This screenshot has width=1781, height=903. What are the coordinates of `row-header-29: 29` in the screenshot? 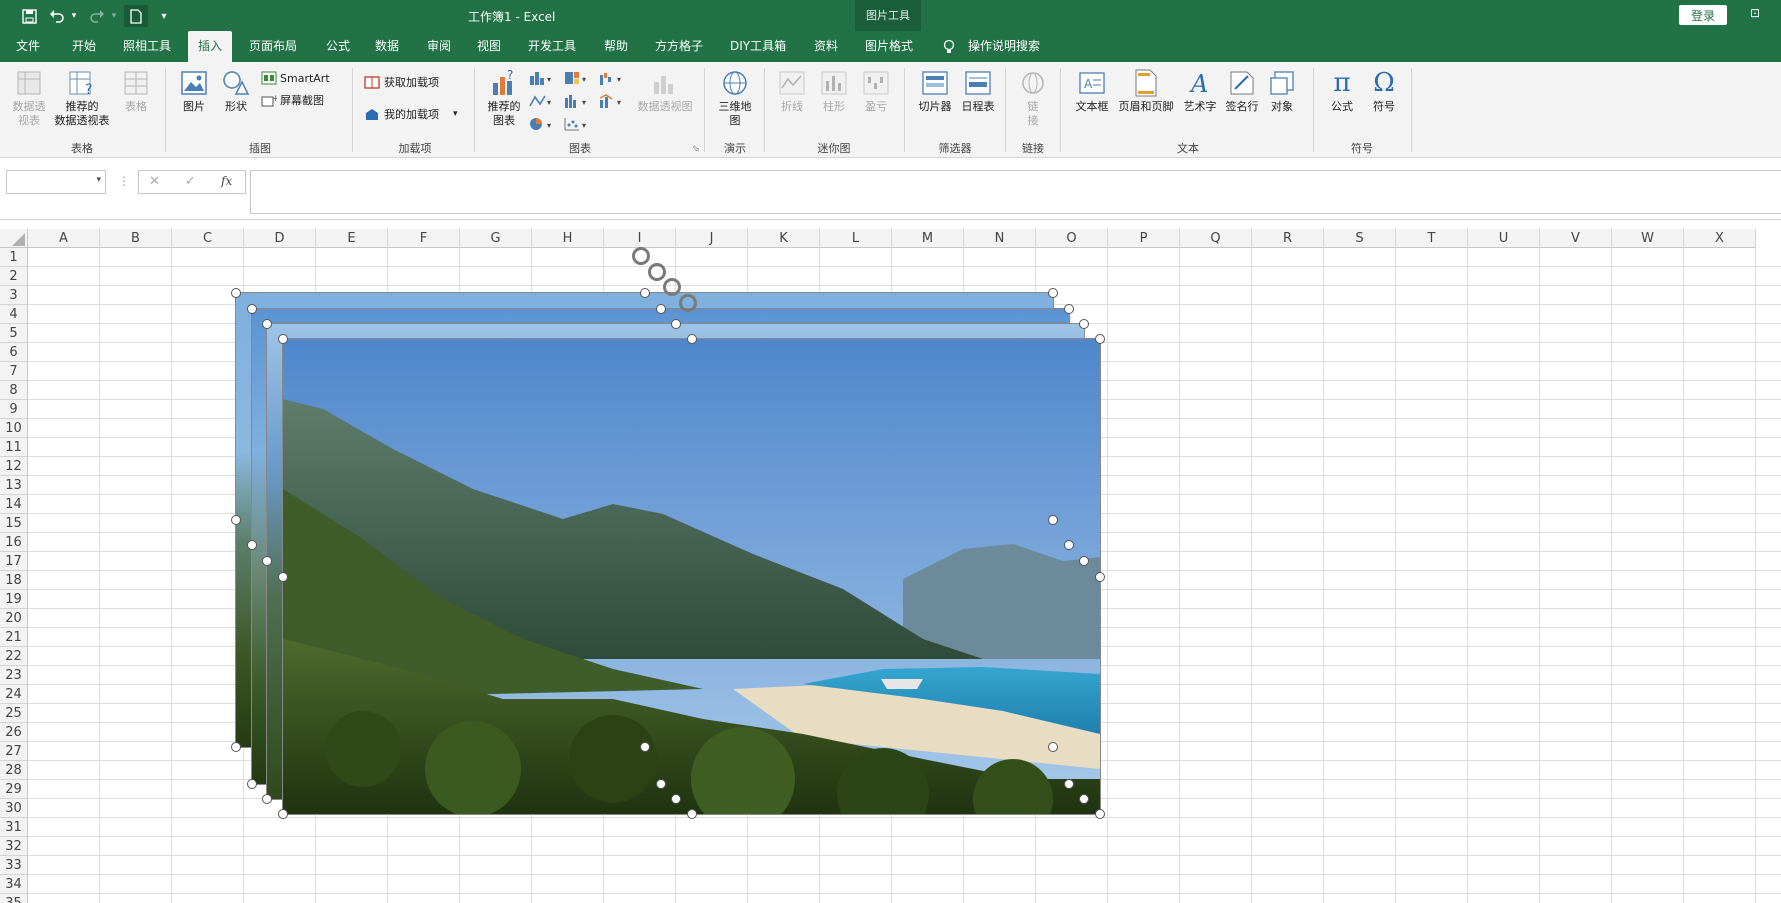 It's located at (14, 789).